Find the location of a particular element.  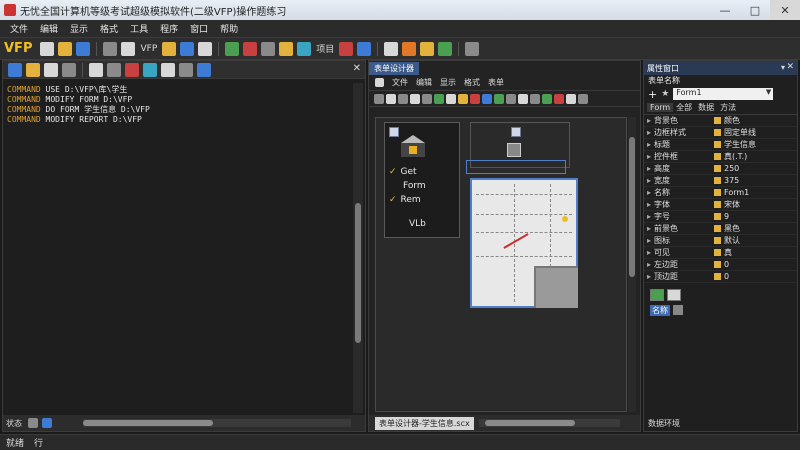

star-icon is located at coordinates (391, 48).